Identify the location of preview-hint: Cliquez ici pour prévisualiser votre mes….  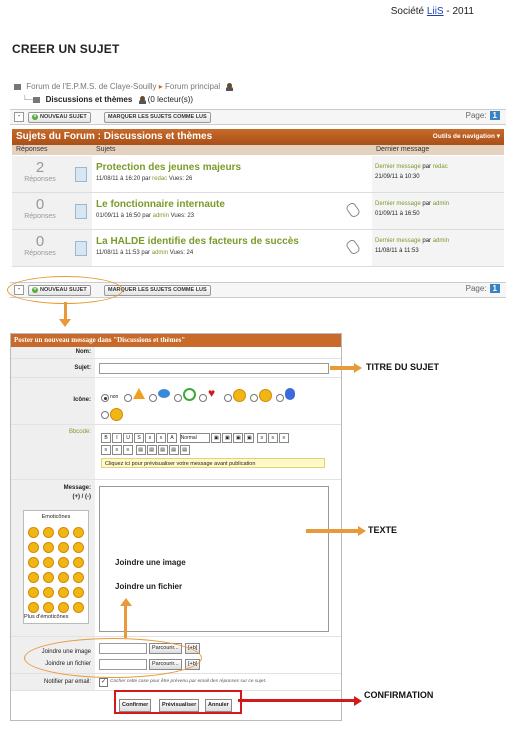
(213, 463).